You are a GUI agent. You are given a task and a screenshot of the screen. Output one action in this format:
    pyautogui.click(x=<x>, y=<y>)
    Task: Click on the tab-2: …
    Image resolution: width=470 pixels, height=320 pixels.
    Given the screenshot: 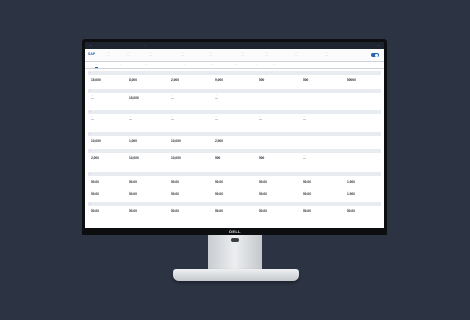 What is the action you would take?
    pyautogui.click(x=120, y=64)
    